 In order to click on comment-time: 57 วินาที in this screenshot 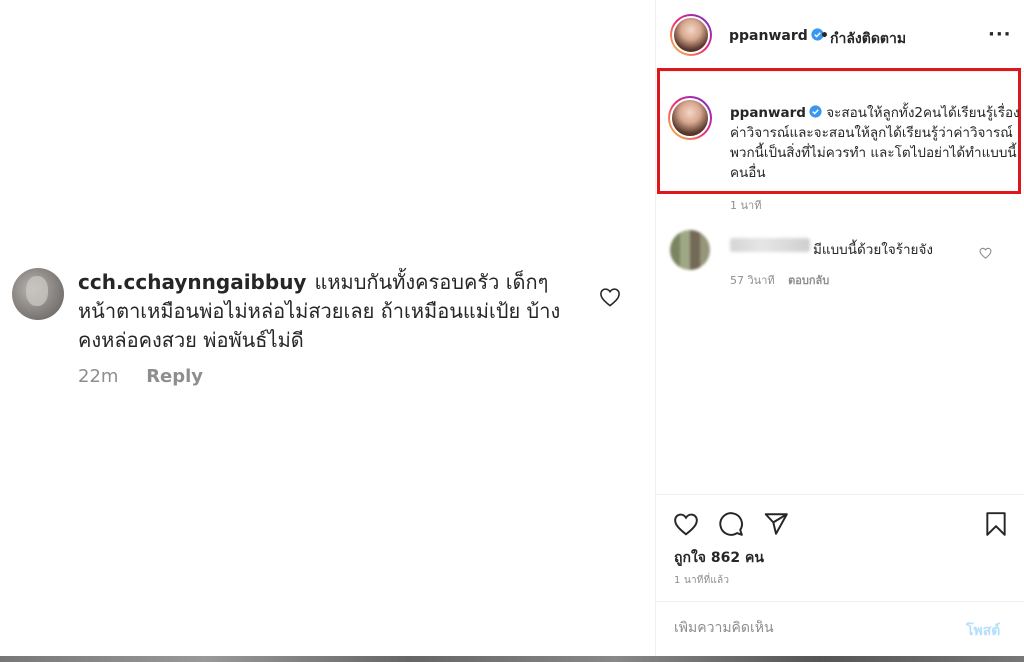, I will do `click(752, 280)`.